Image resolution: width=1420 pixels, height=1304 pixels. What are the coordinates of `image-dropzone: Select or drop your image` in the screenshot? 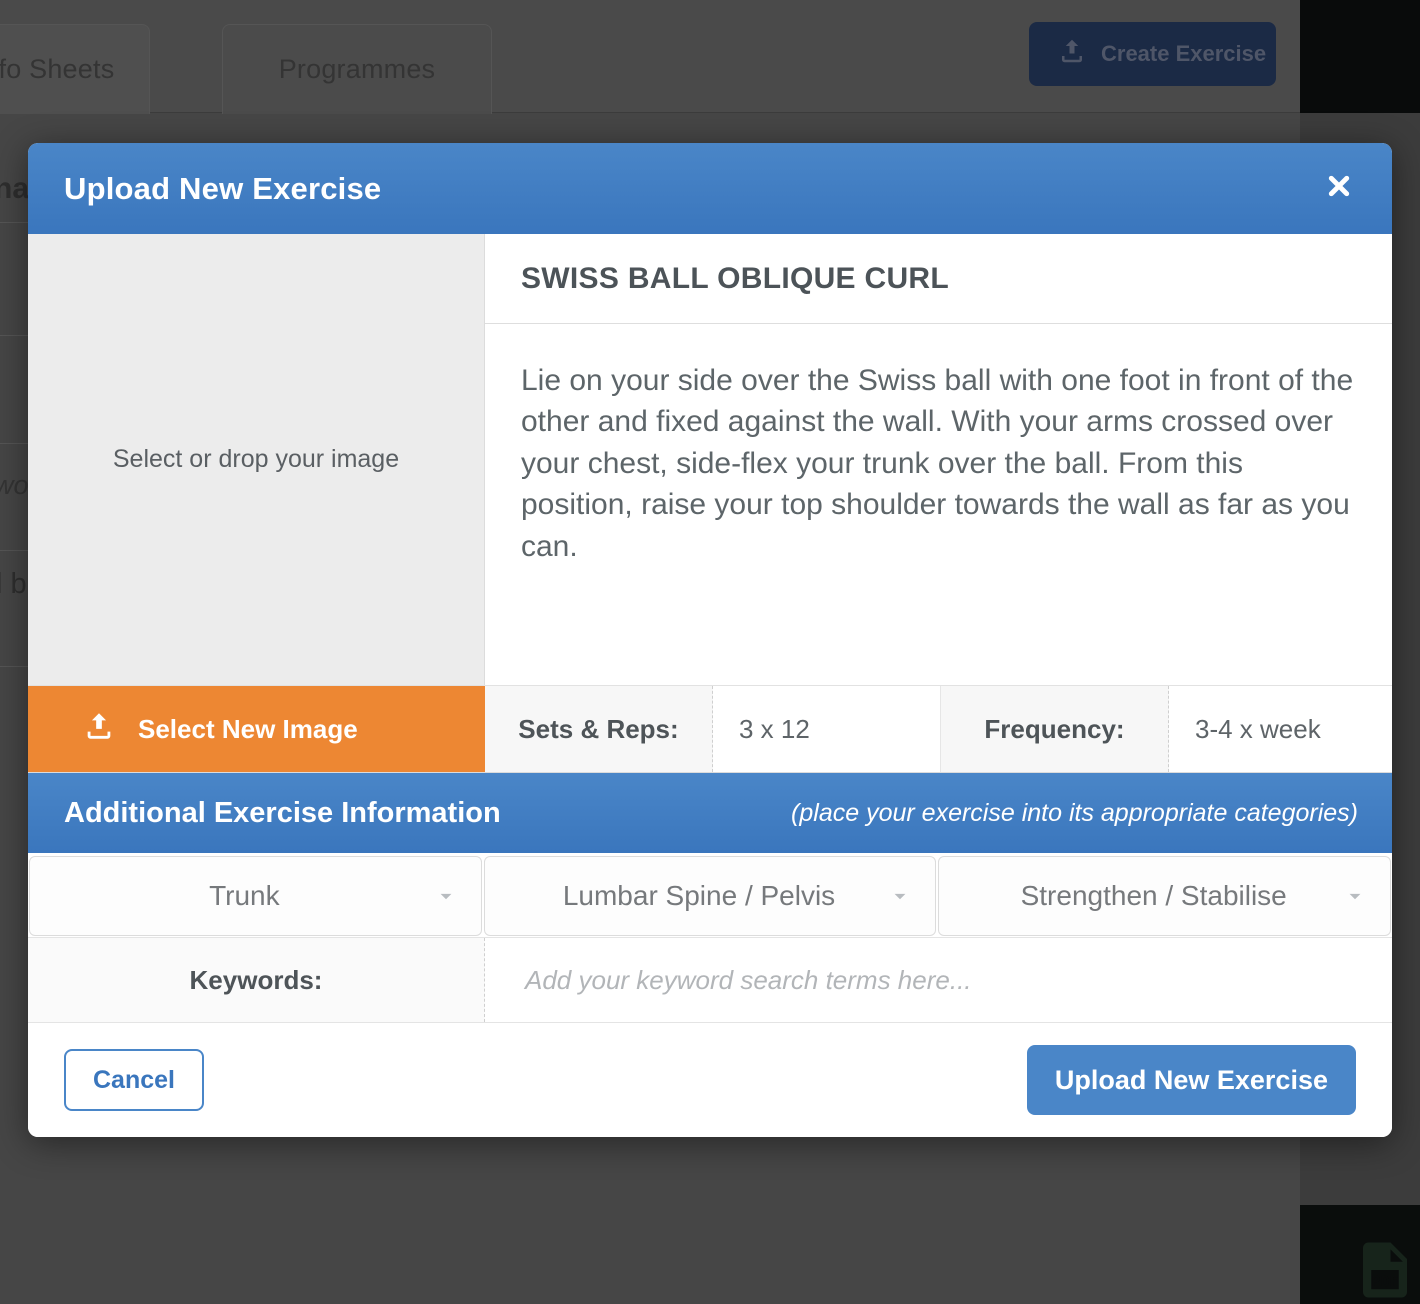 It's located at (256, 459).